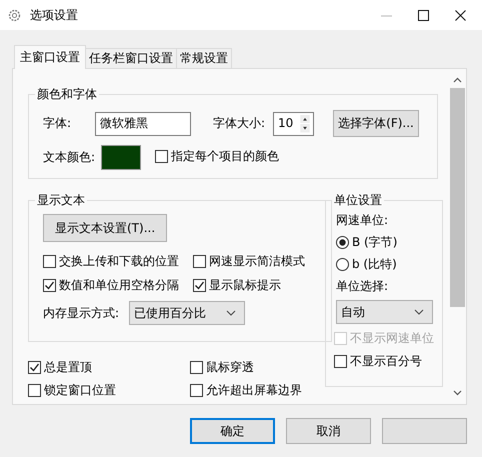 The height and width of the screenshot is (457, 482). Describe the element at coordinates (121, 157) in the screenshot. I see `color-swatch` at that location.